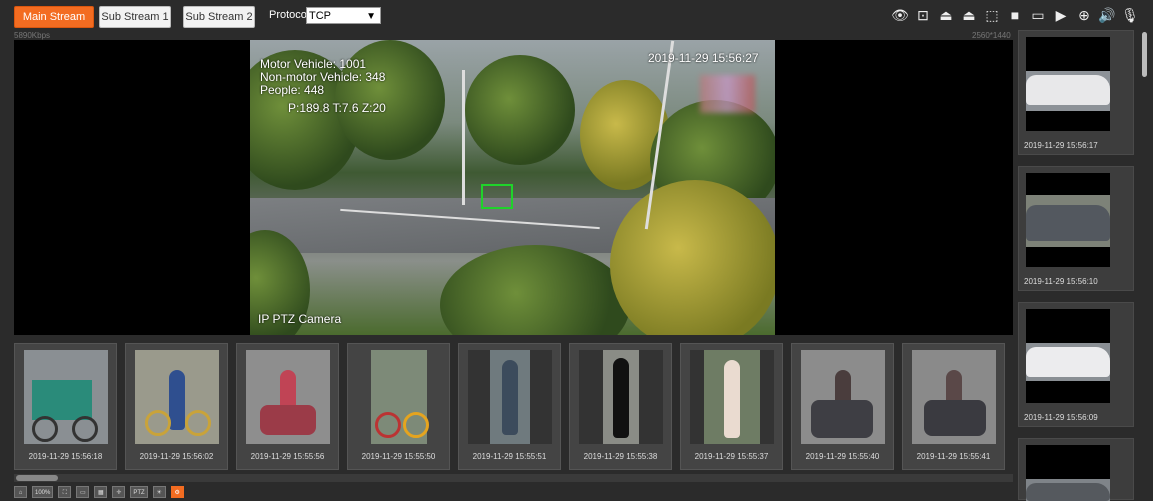 The width and height of the screenshot is (1153, 501). I want to click on snapshot-card: 2019-11-29 15:55:38, so click(620, 406).